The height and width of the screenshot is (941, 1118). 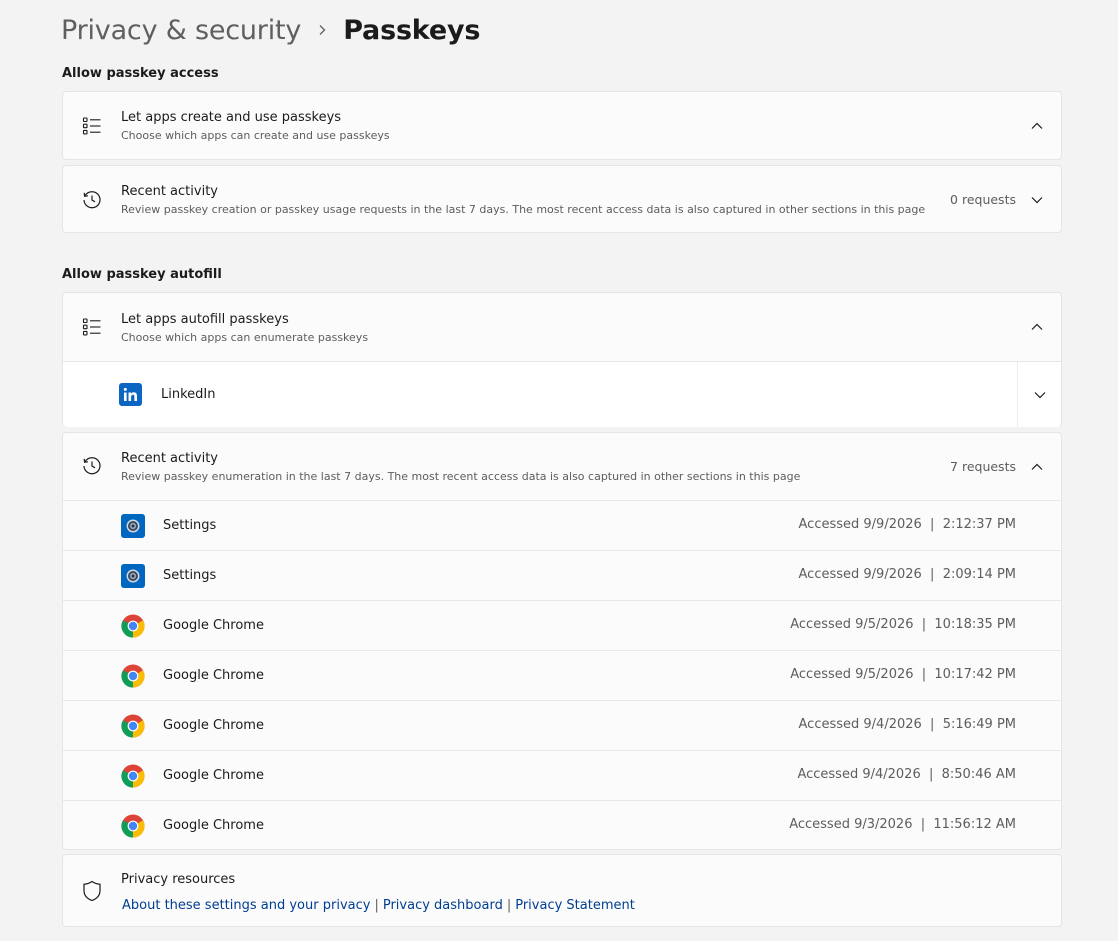 What do you see at coordinates (188, 394) in the screenshot?
I see `app-name: LinkedIn` at bounding box center [188, 394].